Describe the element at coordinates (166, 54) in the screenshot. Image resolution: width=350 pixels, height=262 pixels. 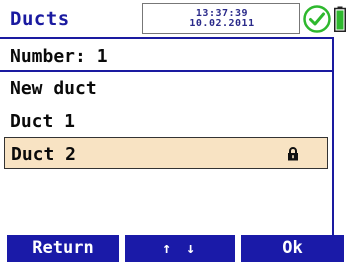
I see `duct-number-bar: Number: 1` at that location.